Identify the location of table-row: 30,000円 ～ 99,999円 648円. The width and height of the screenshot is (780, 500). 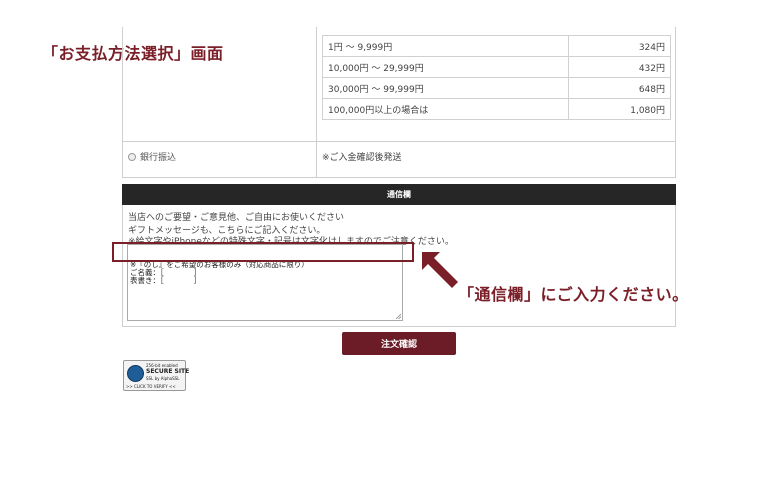
(496, 88).